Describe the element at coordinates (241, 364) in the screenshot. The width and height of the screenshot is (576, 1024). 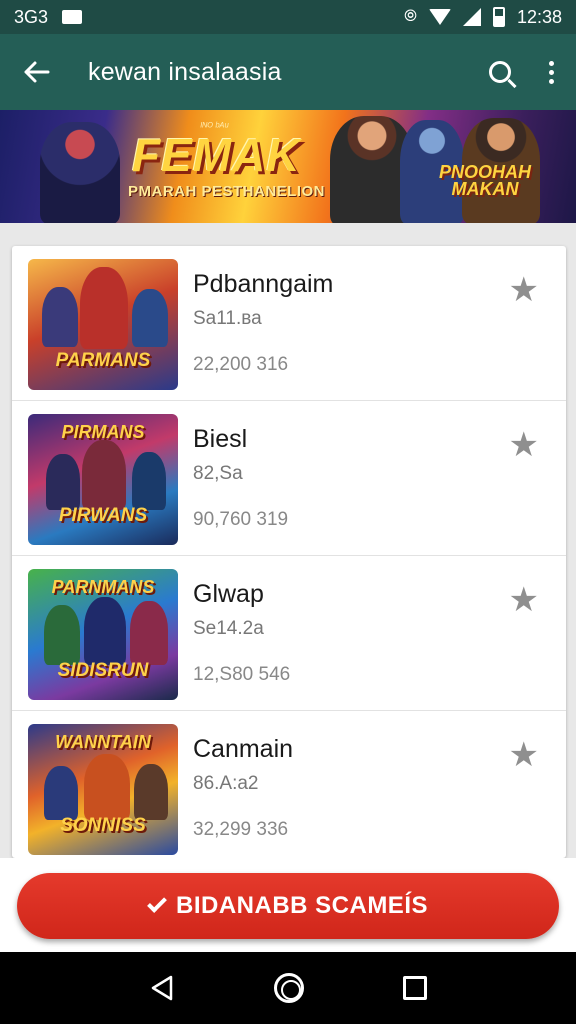
I see `game-count: 22,200 316` at that location.